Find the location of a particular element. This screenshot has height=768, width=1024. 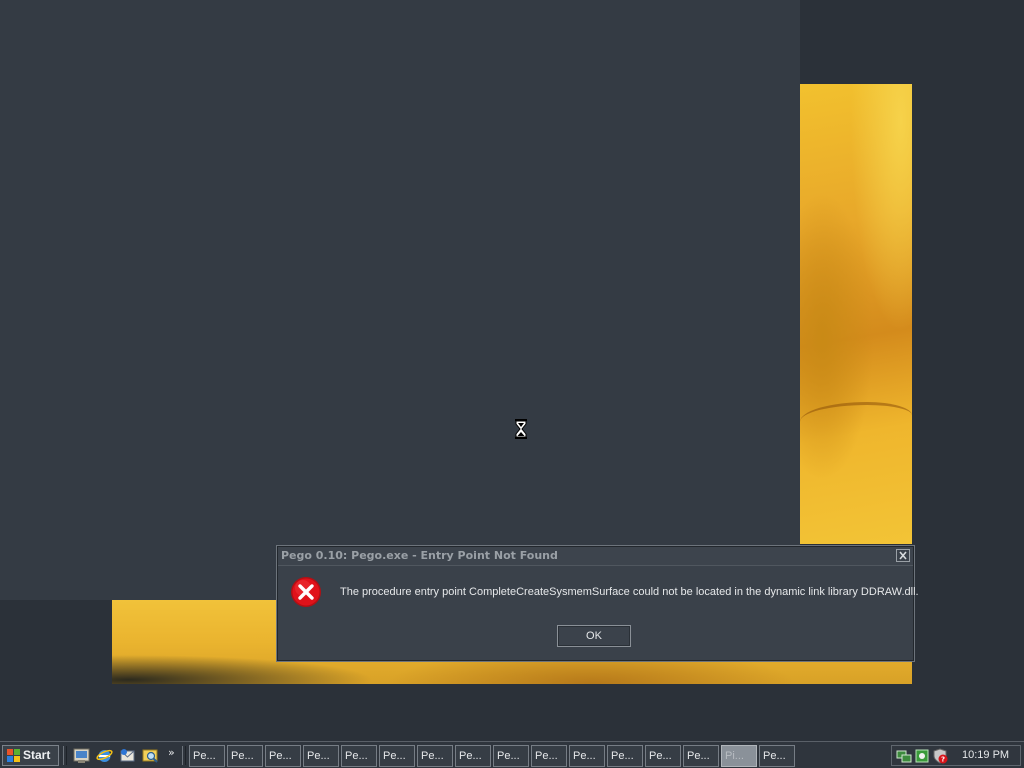

explorer-icon is located at coordinates (150, 755).